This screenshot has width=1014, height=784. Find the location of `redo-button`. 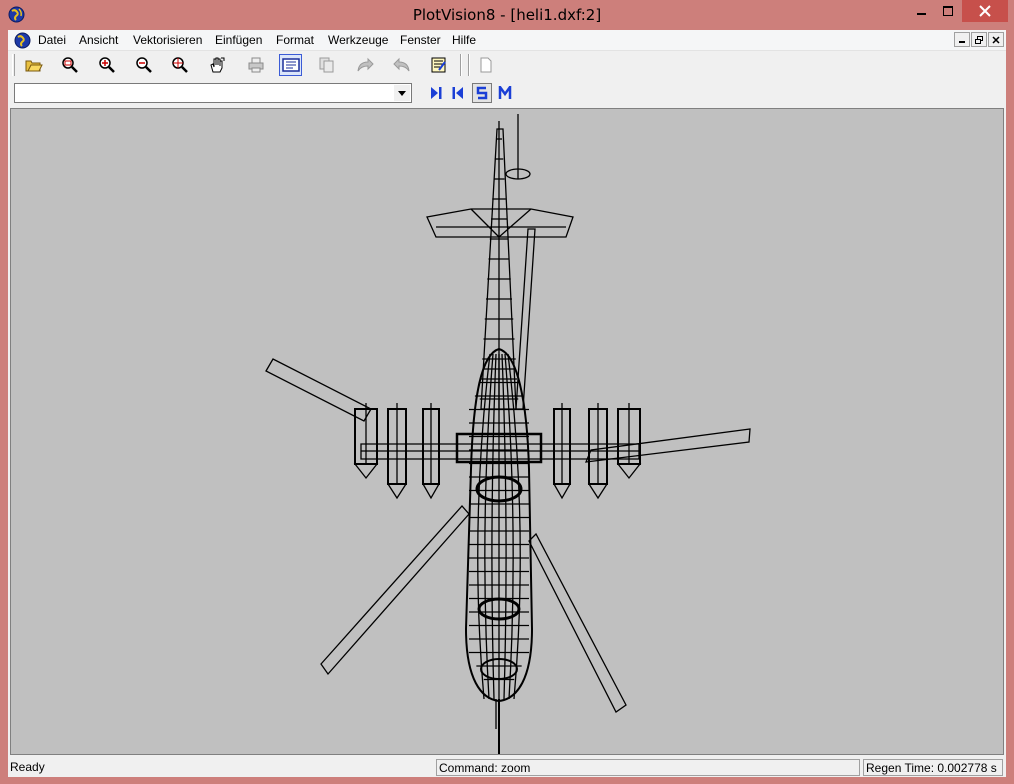

redo-button is located at coordinates (364, 65).